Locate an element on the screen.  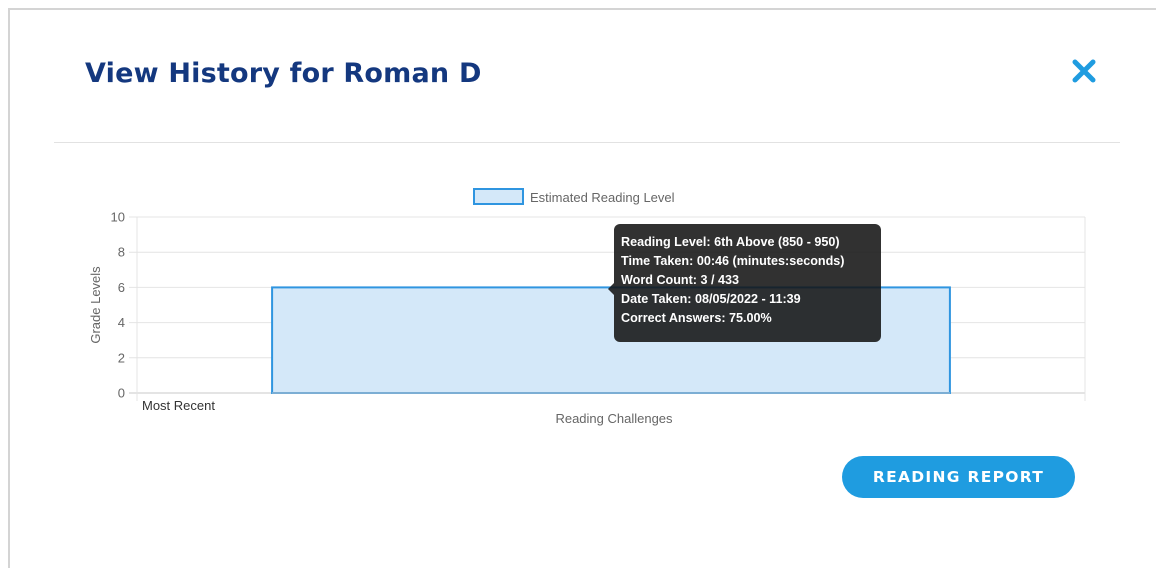
y-tick-label: 4 is located at coordinates (121, 322).